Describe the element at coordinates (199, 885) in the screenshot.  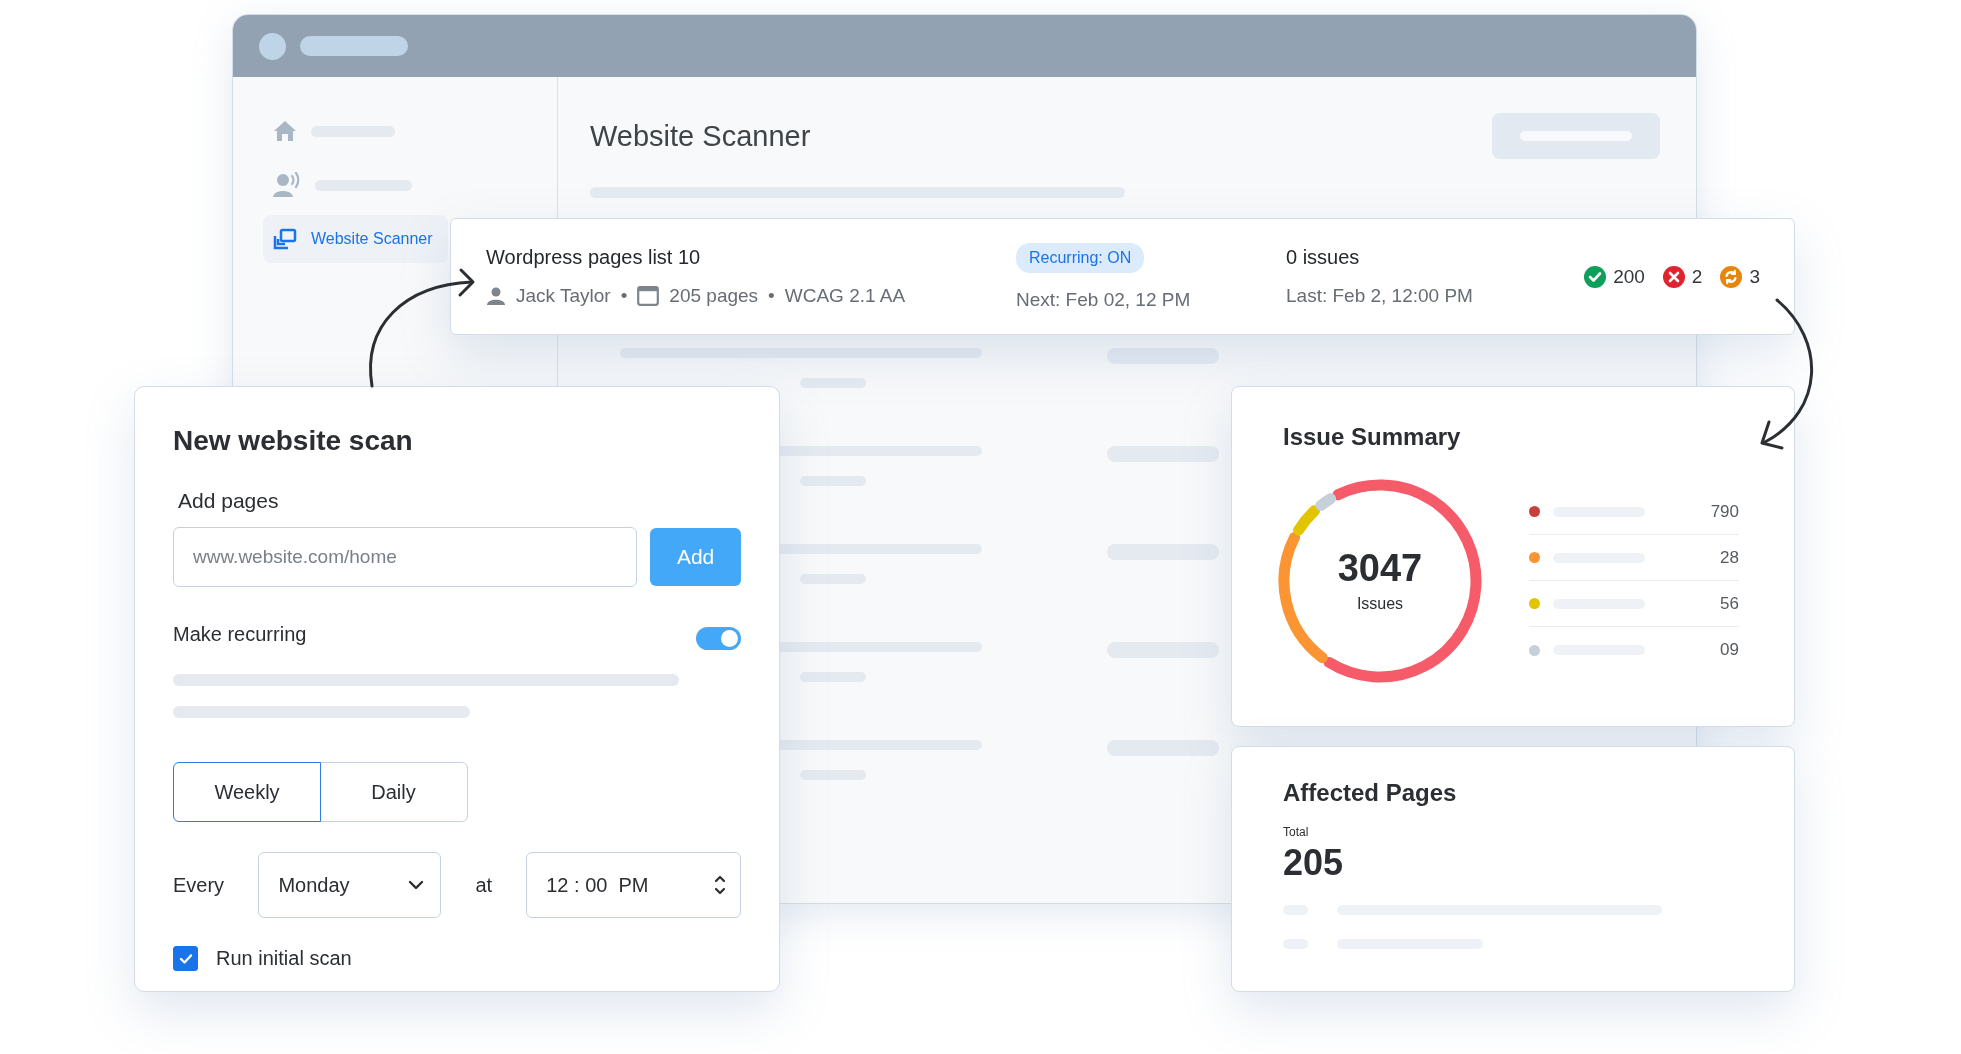
I see `every-label: Every` at that location.